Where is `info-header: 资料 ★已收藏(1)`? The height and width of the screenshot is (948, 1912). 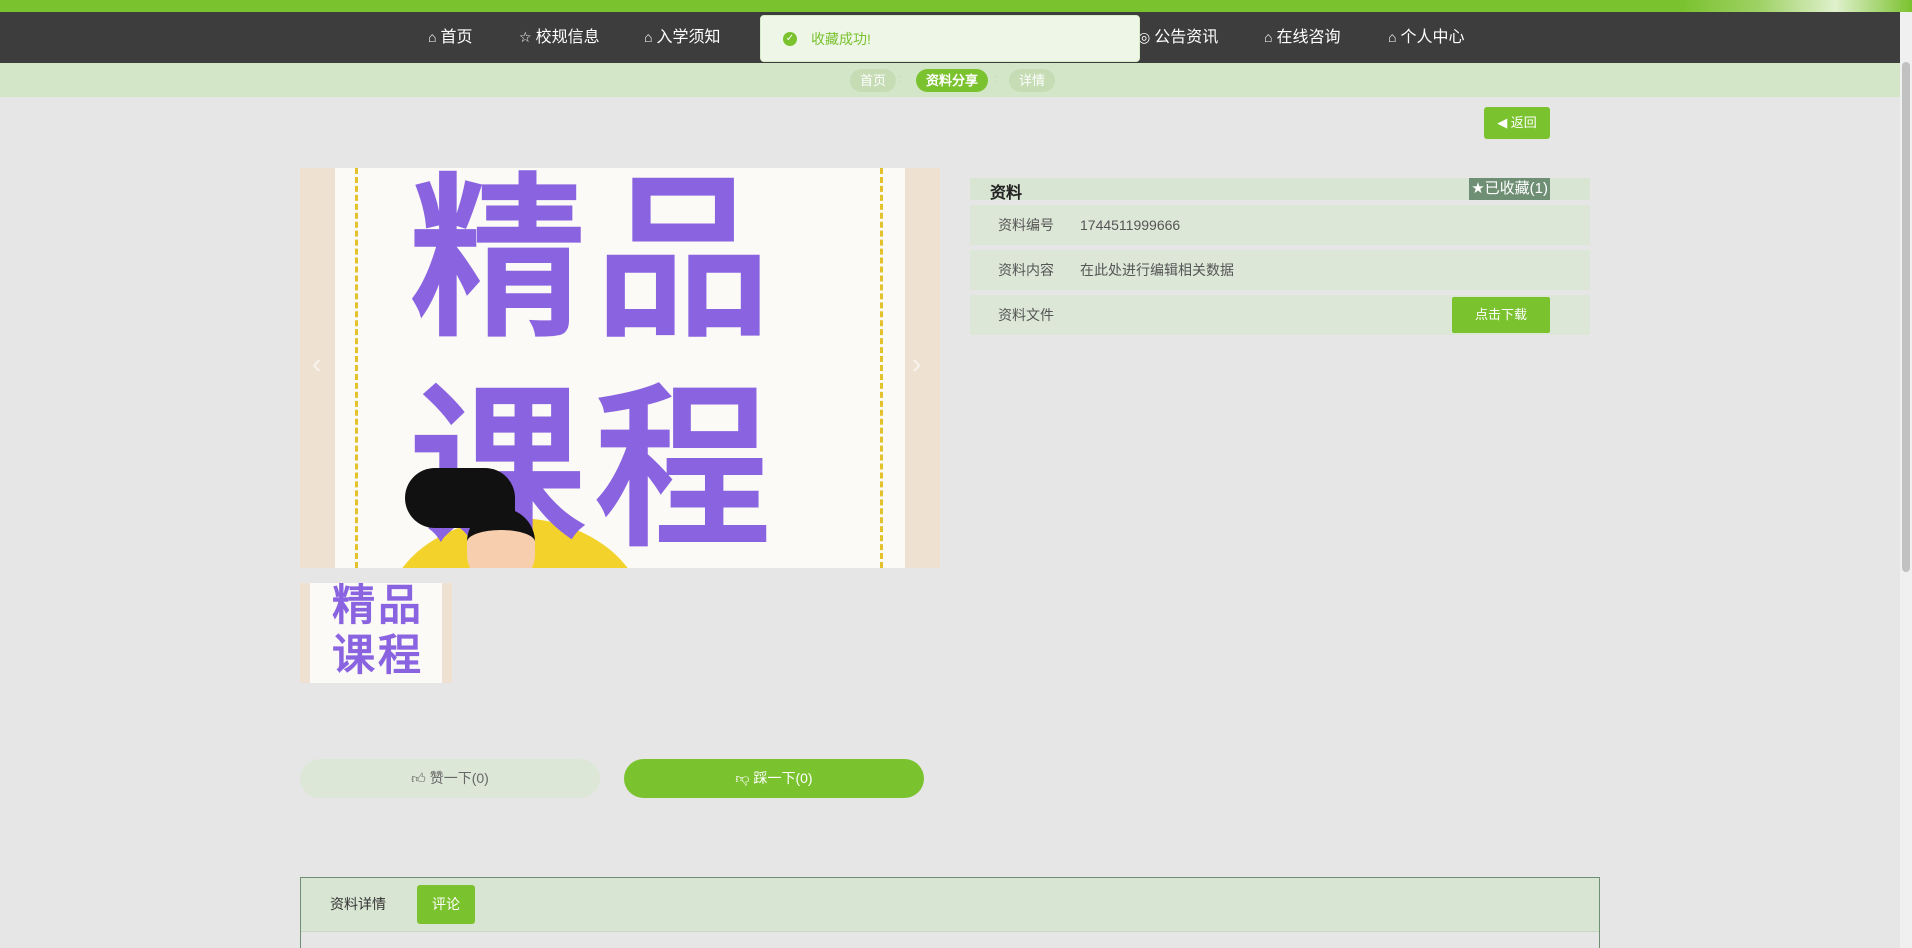
info-header: 资料 ★已收藏(1) is located at coordinates (1280, 190).